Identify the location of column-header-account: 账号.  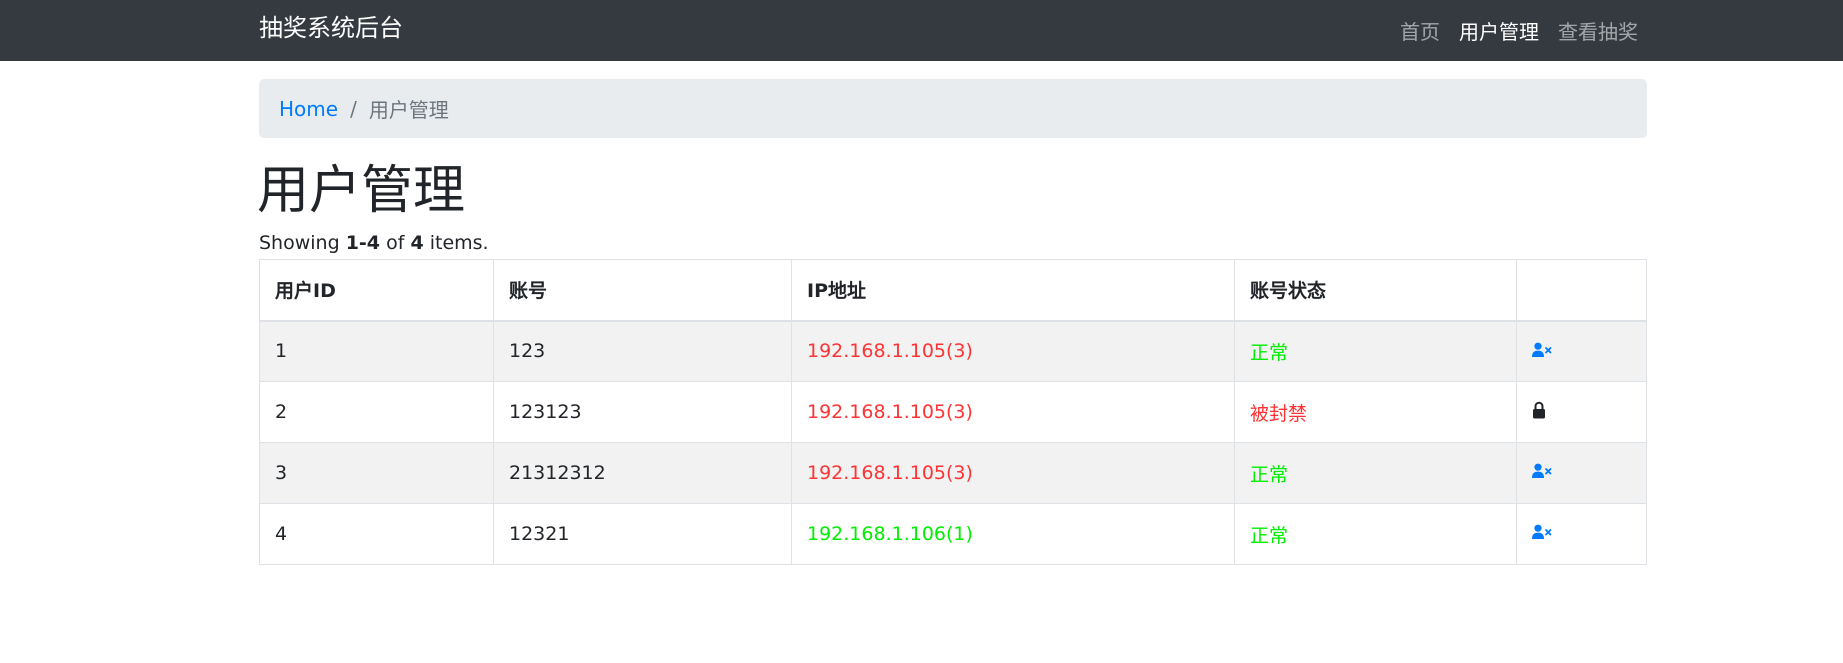
(642, 290).